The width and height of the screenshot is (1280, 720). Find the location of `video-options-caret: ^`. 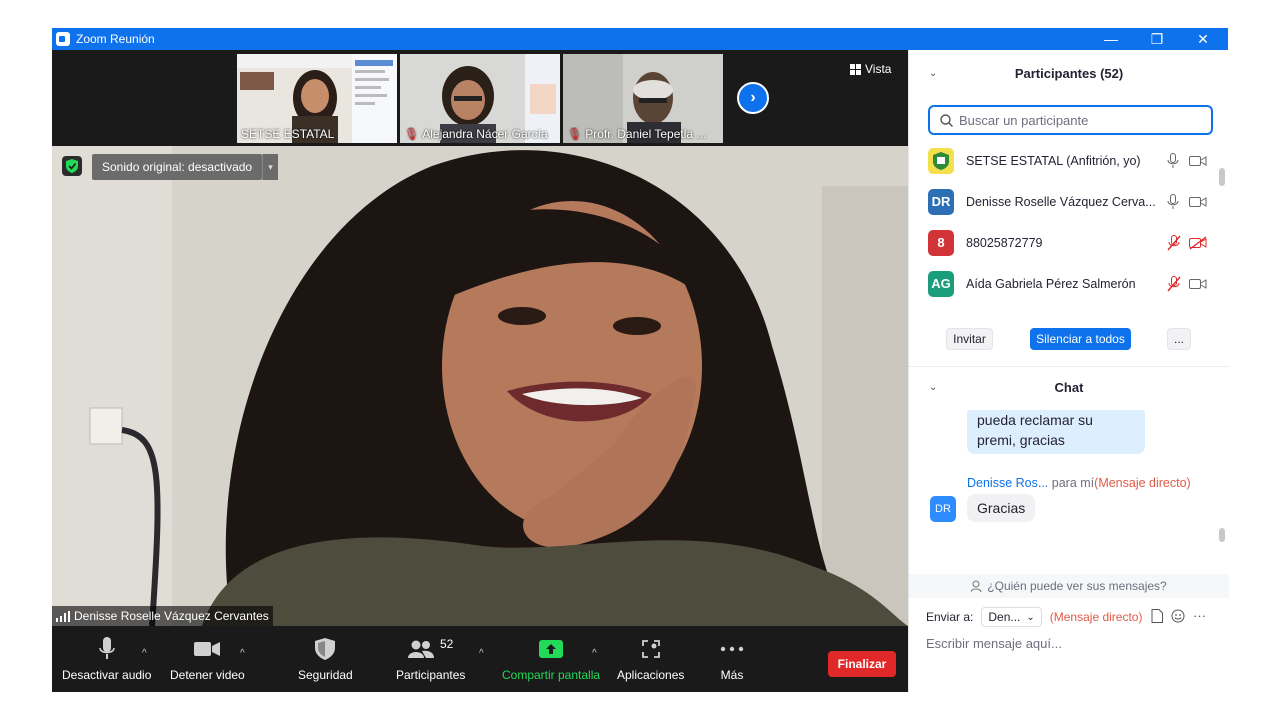

video-options-caret: ^ is located at coordinates (242, 653).